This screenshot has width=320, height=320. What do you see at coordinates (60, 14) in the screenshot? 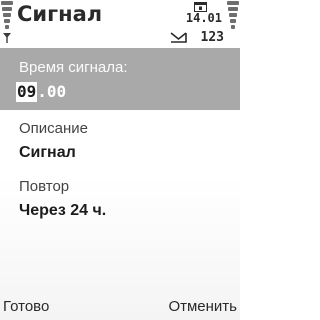
I see `page-title: Сигнал` at bounding box center [60, 14].